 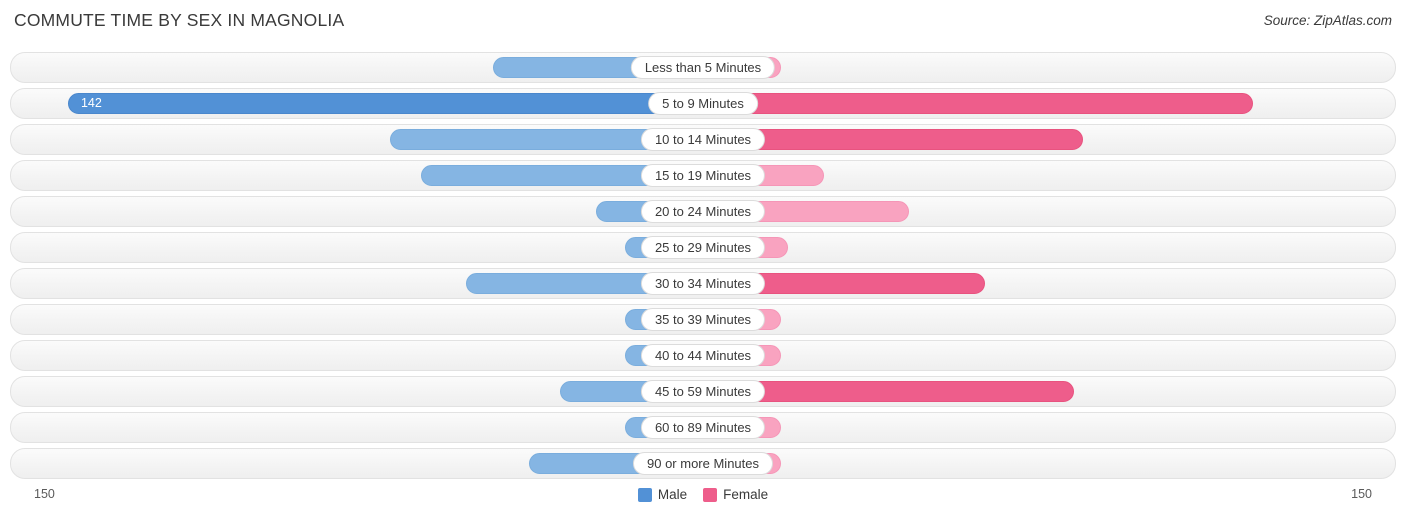 I want to click on category-label: 40 to 44 Minutes, so click(x=703, y=355).